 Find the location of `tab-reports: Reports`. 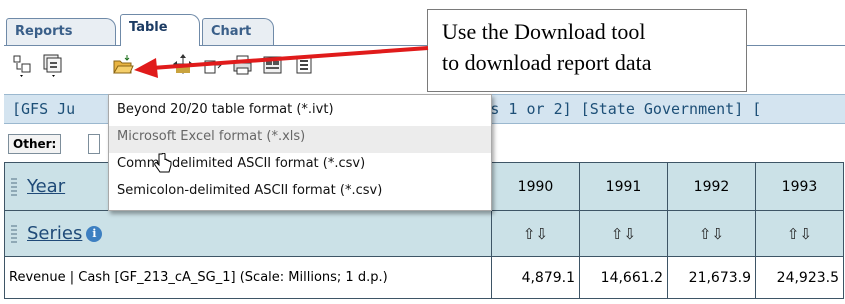

tab-reports: Reports is located at coordinates (61, 32).